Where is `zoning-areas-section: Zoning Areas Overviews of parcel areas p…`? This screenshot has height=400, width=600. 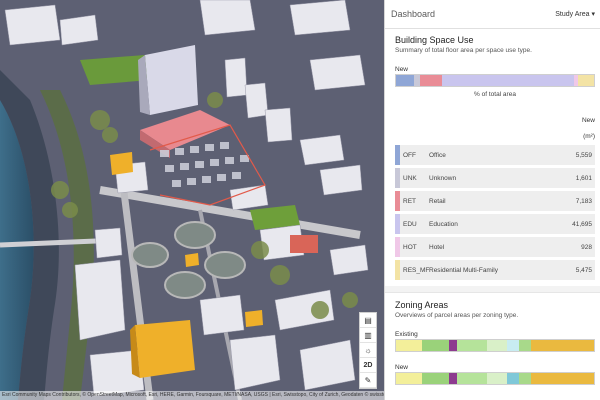
zoning-areas-section: Zoning Areas Overviews of parcel areas p… is located at coordinates (492, 346).